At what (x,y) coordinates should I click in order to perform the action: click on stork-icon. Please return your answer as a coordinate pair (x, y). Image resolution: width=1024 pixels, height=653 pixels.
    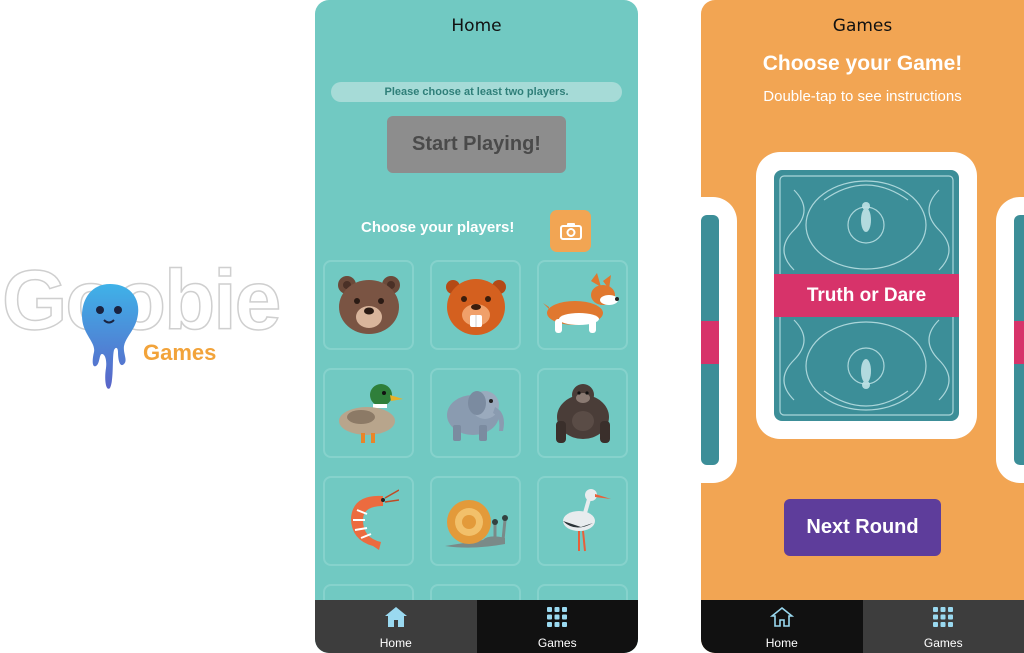
    Looking at the image, I should click on (586, 520).